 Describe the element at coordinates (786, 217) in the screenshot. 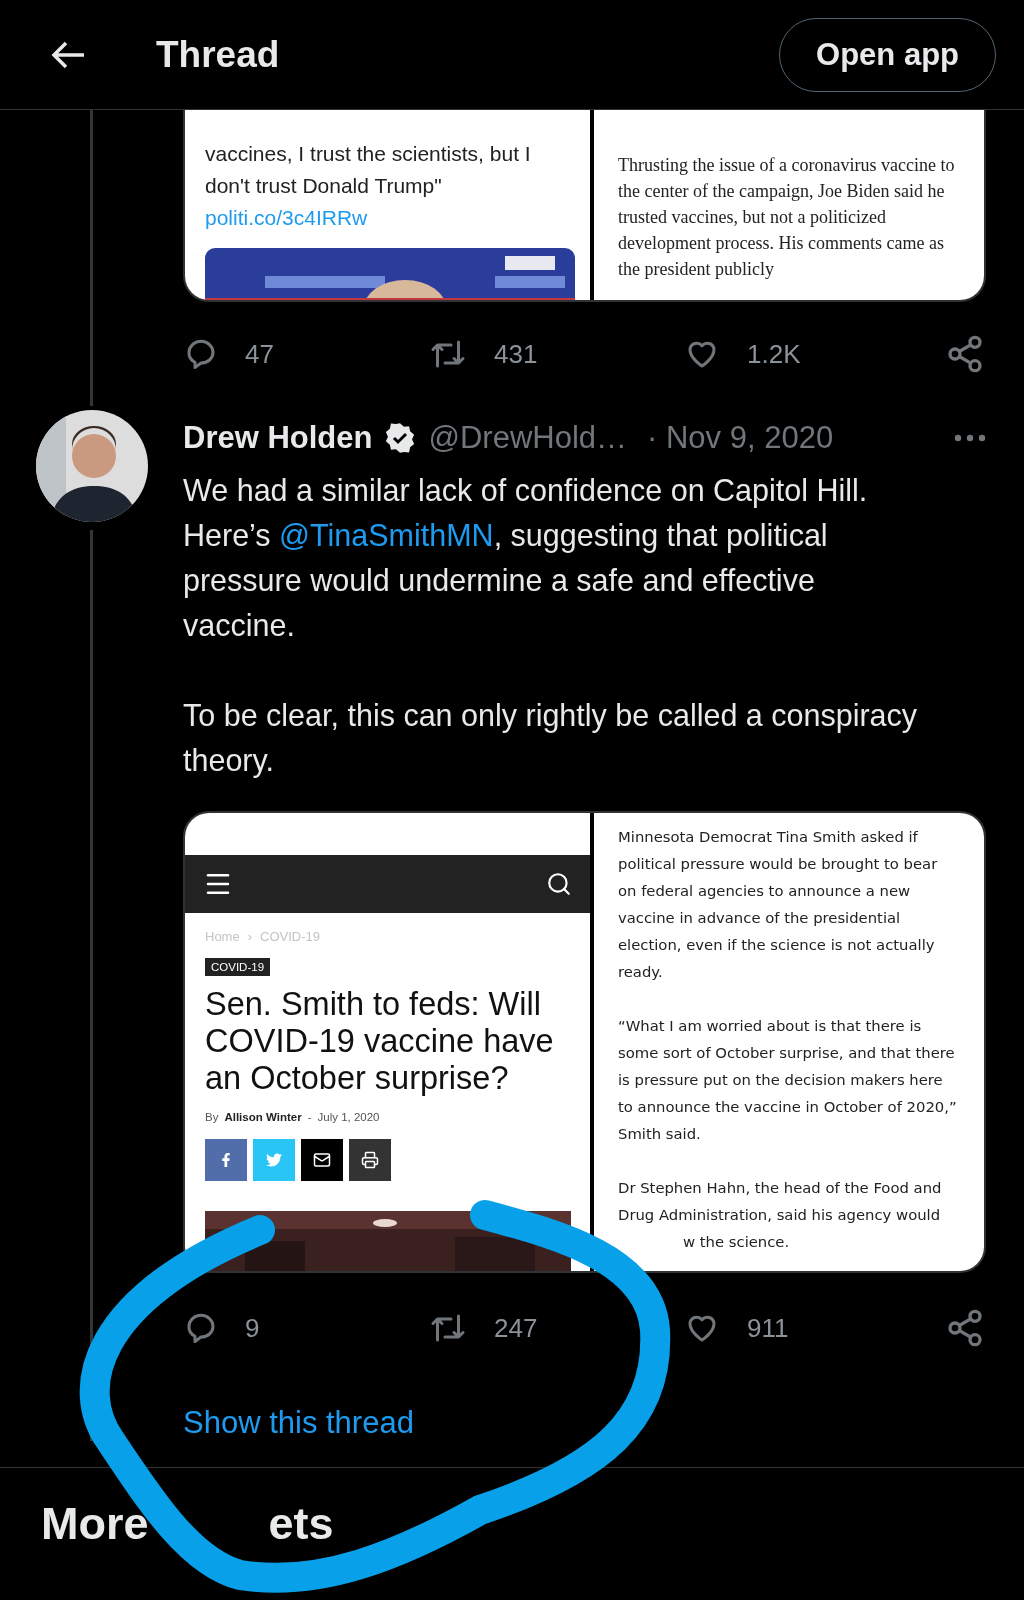

I see `article-excerpt: Thrusting the issue of a coronavirus vaccine to the center of the campaign, Joe Biden said he trusted vaccines, but not a politicized development process. His comments came as the president publicly` at that location.